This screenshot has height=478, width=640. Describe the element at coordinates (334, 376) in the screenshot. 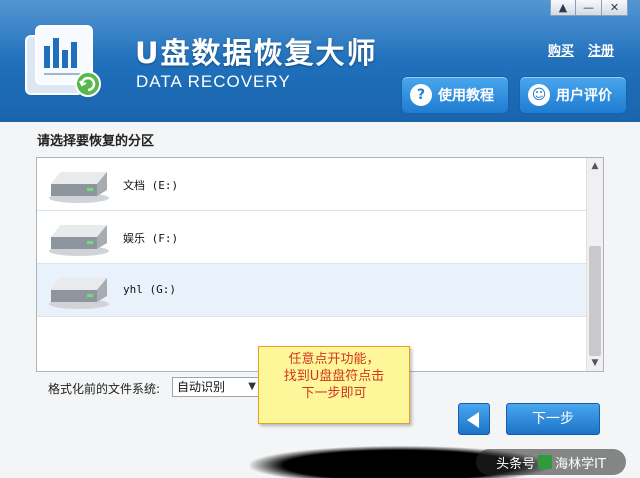

I see `note-line: 找到U盘盘符点击` at that location.